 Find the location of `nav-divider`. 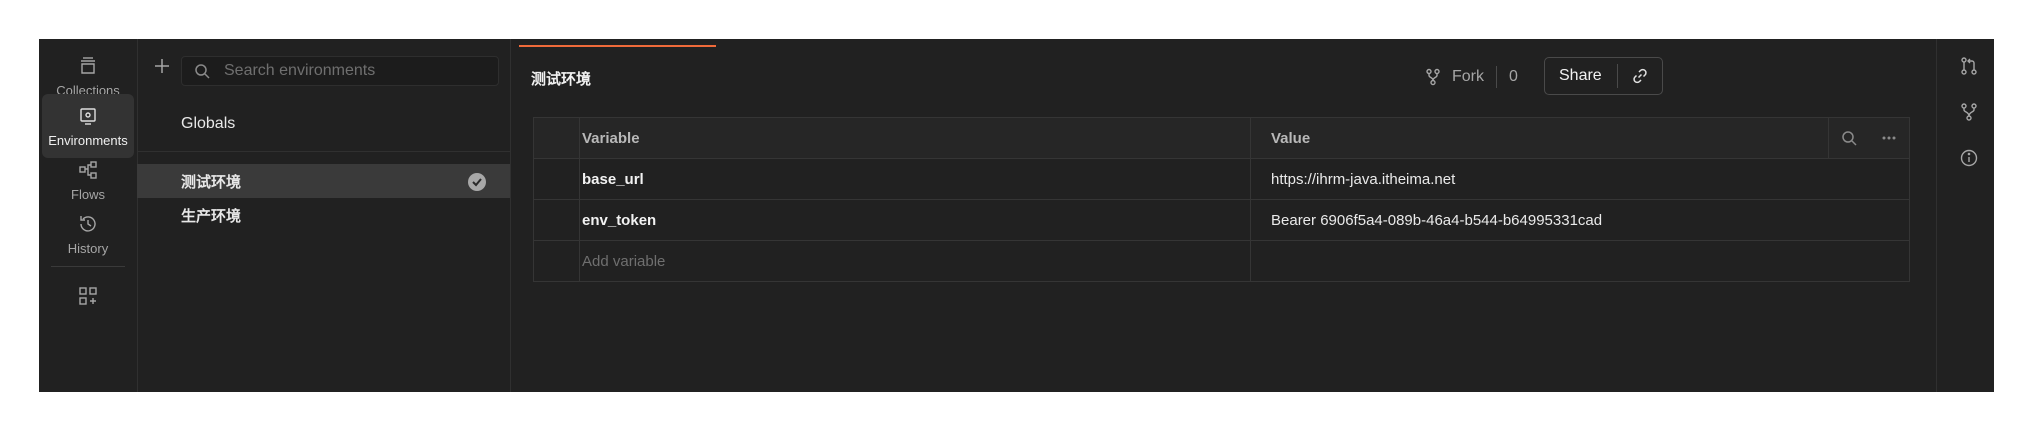

nav-divider is located at coordinates (88, 266).